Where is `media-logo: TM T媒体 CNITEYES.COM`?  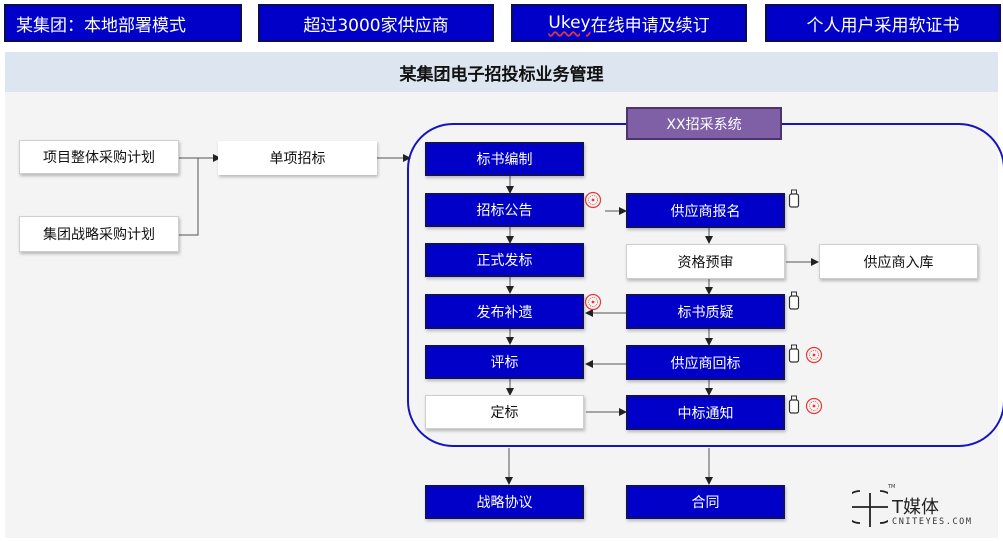 media-logo: TM T媒体 CNITEYES.COM is located at coordinates (927, 508).